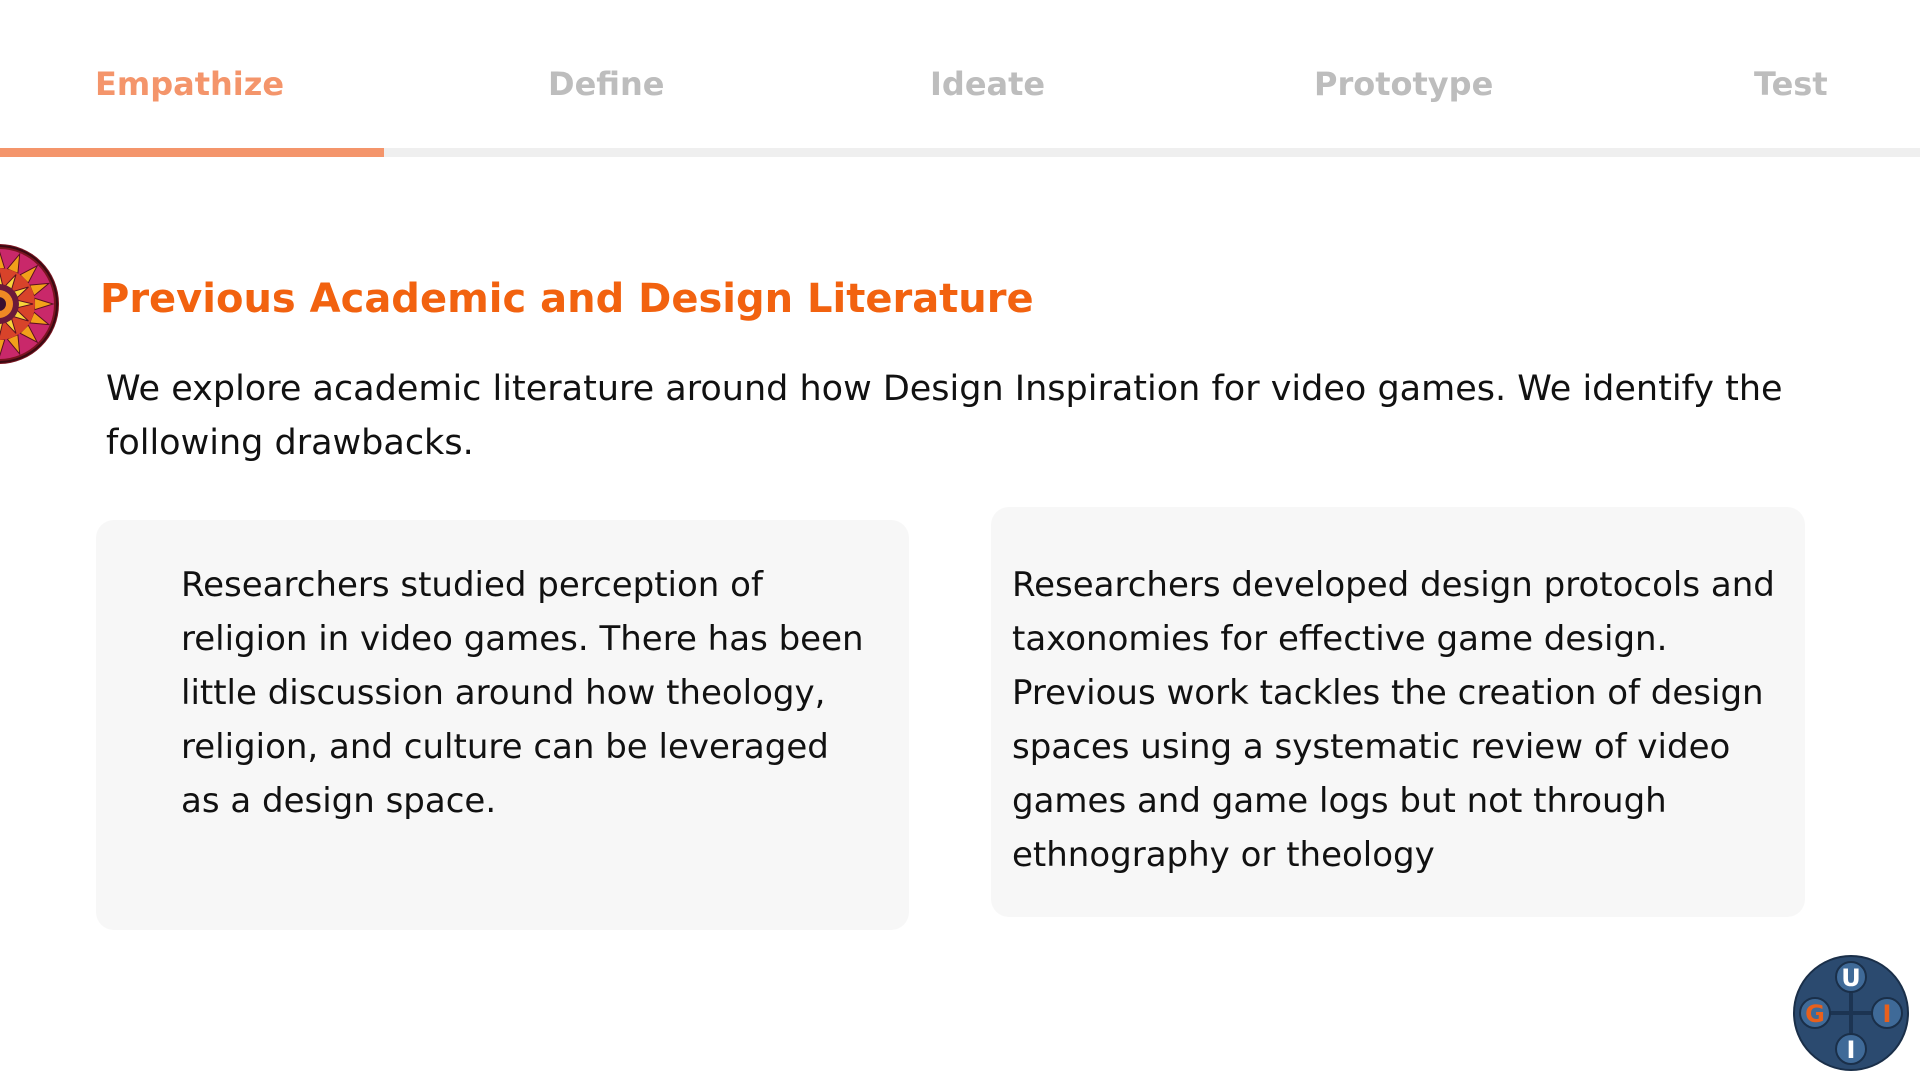  Describe the element at coordinates (1815, 1014) in the screenshot. I see `logo-letter-left: G` at that location.